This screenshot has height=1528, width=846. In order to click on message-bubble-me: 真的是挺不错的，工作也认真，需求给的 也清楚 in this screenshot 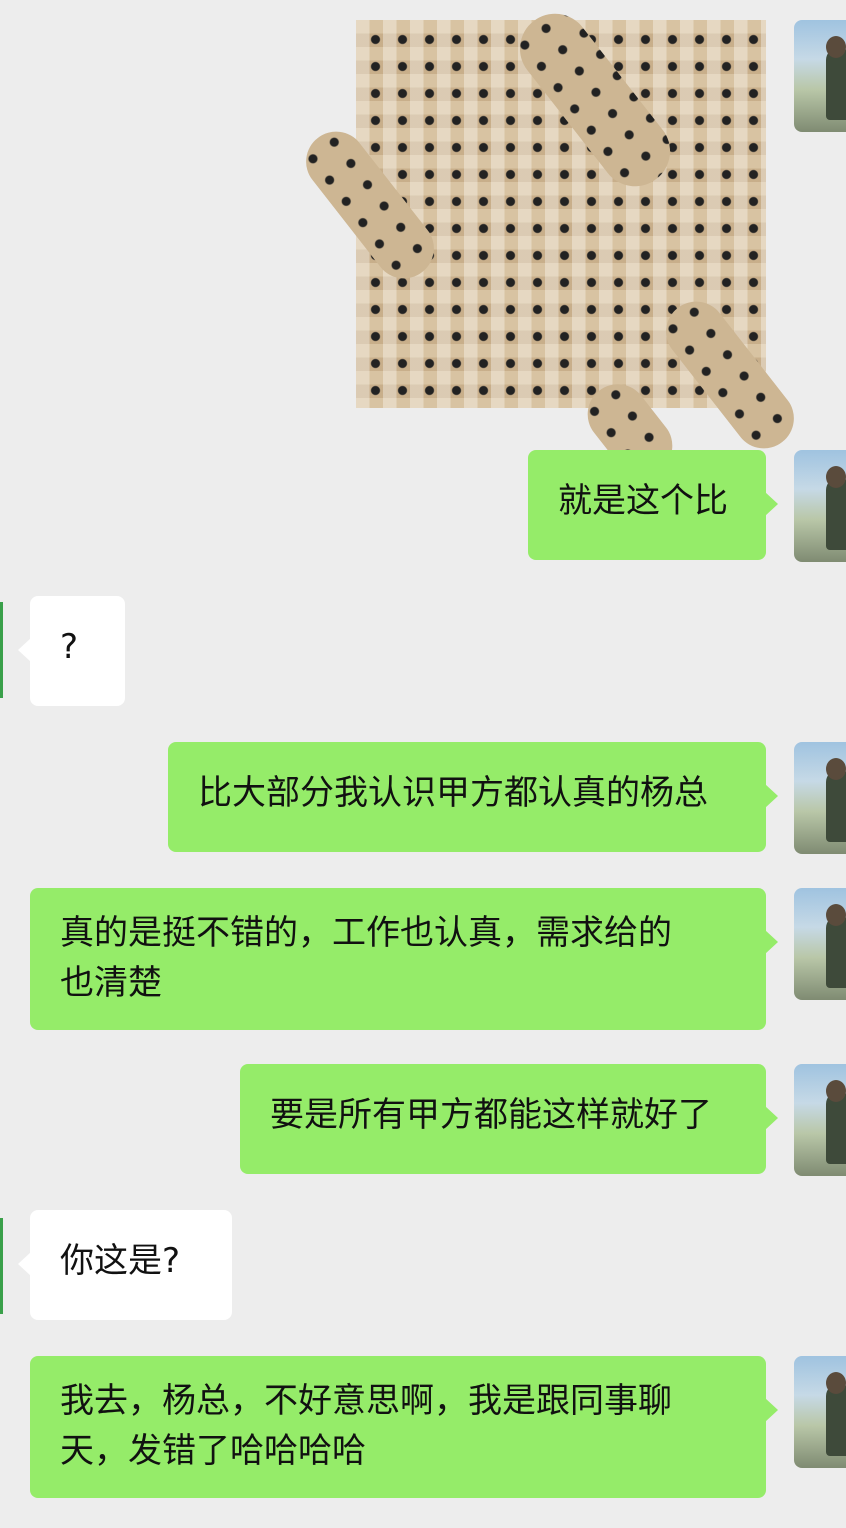, I will do `click(404, 959)`.